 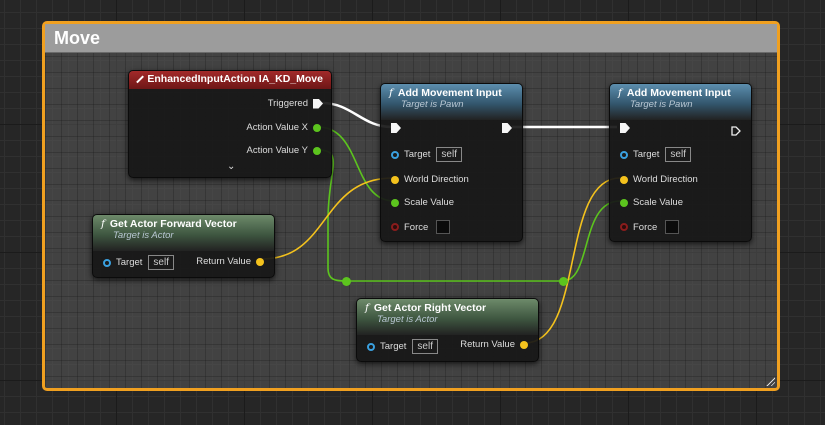 What do you see at coordinates (287, 103) in the screenshot?
I see `pin-label-triggered: Triggered` at bounding box center [287, 103].